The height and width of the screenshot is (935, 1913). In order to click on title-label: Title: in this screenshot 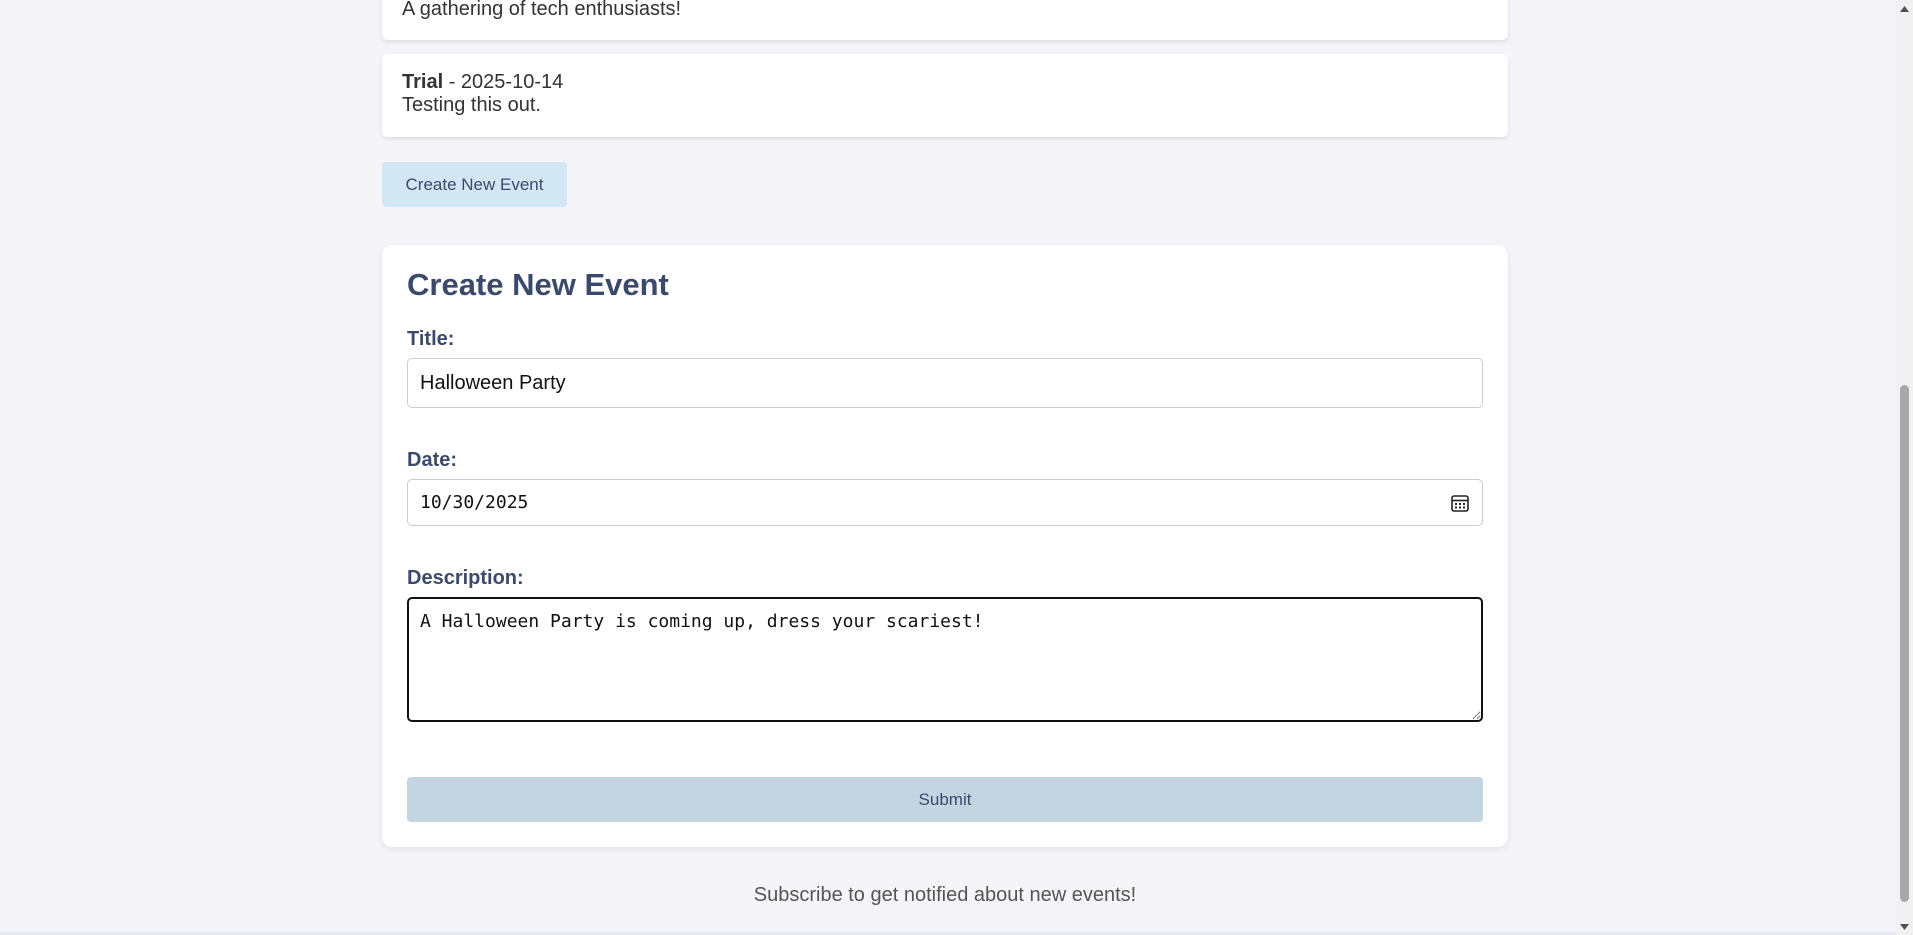, I will do `click(431, 339)`.